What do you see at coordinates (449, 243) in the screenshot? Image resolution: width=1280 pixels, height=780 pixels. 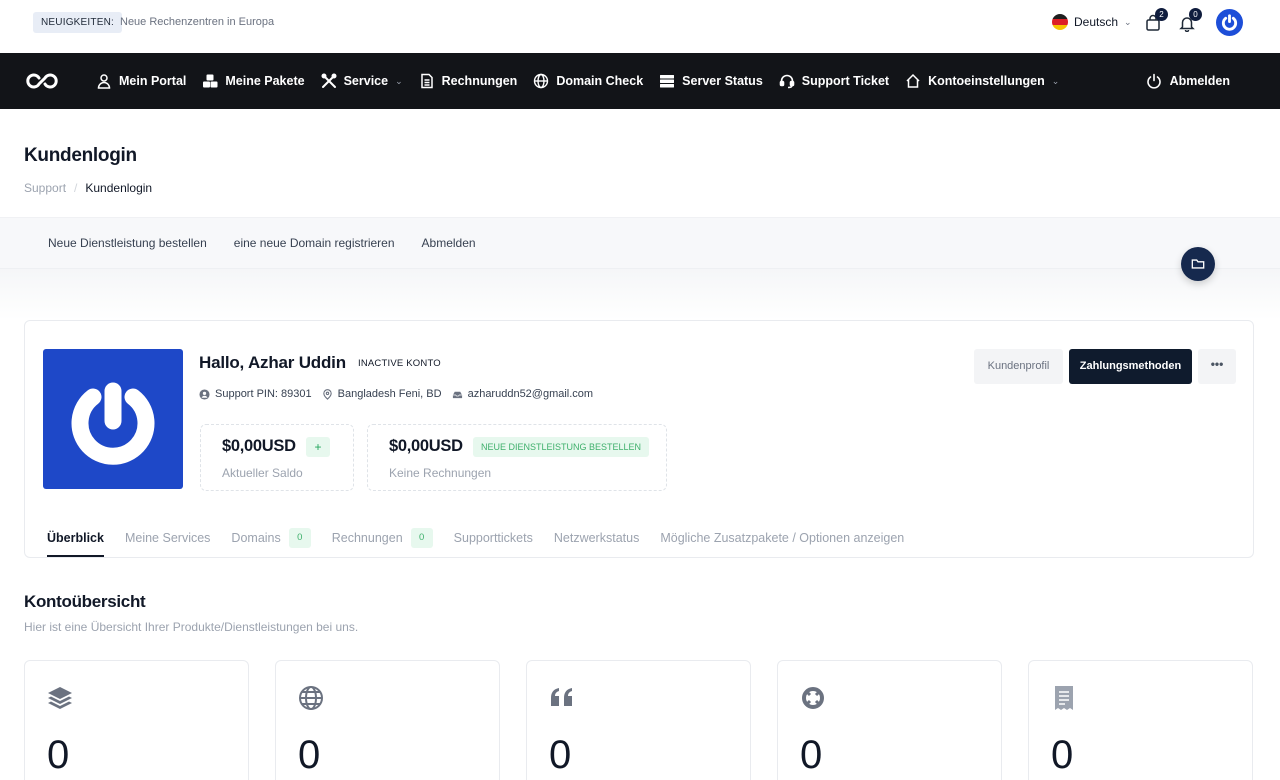 I see `subnav-logout-link: Abmelden` at bounding box center [449, 243].